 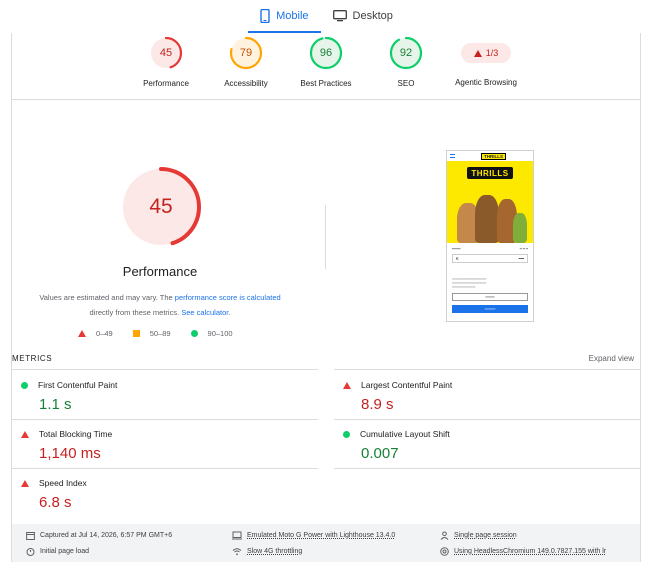 What do you see at coordinates (99, 535) in the screenshot?
I see `captured-at: Captured at Jul 14, 2026, 6:57 PM GMT+6` at bounding box center [99, 535].